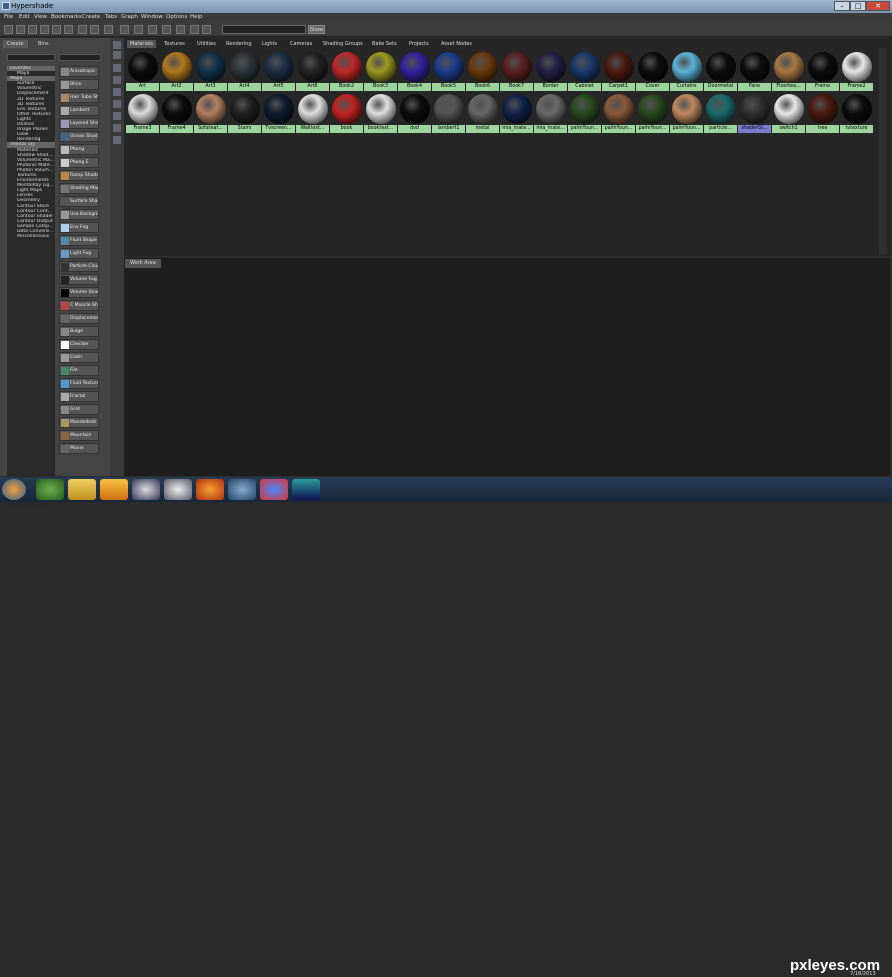 The height and width of the screenshot is (977, 892). Describe the element at coordinates (79, 136) in the screenshot. I see `node-ocean-shader: Ocean Shader` at that location.